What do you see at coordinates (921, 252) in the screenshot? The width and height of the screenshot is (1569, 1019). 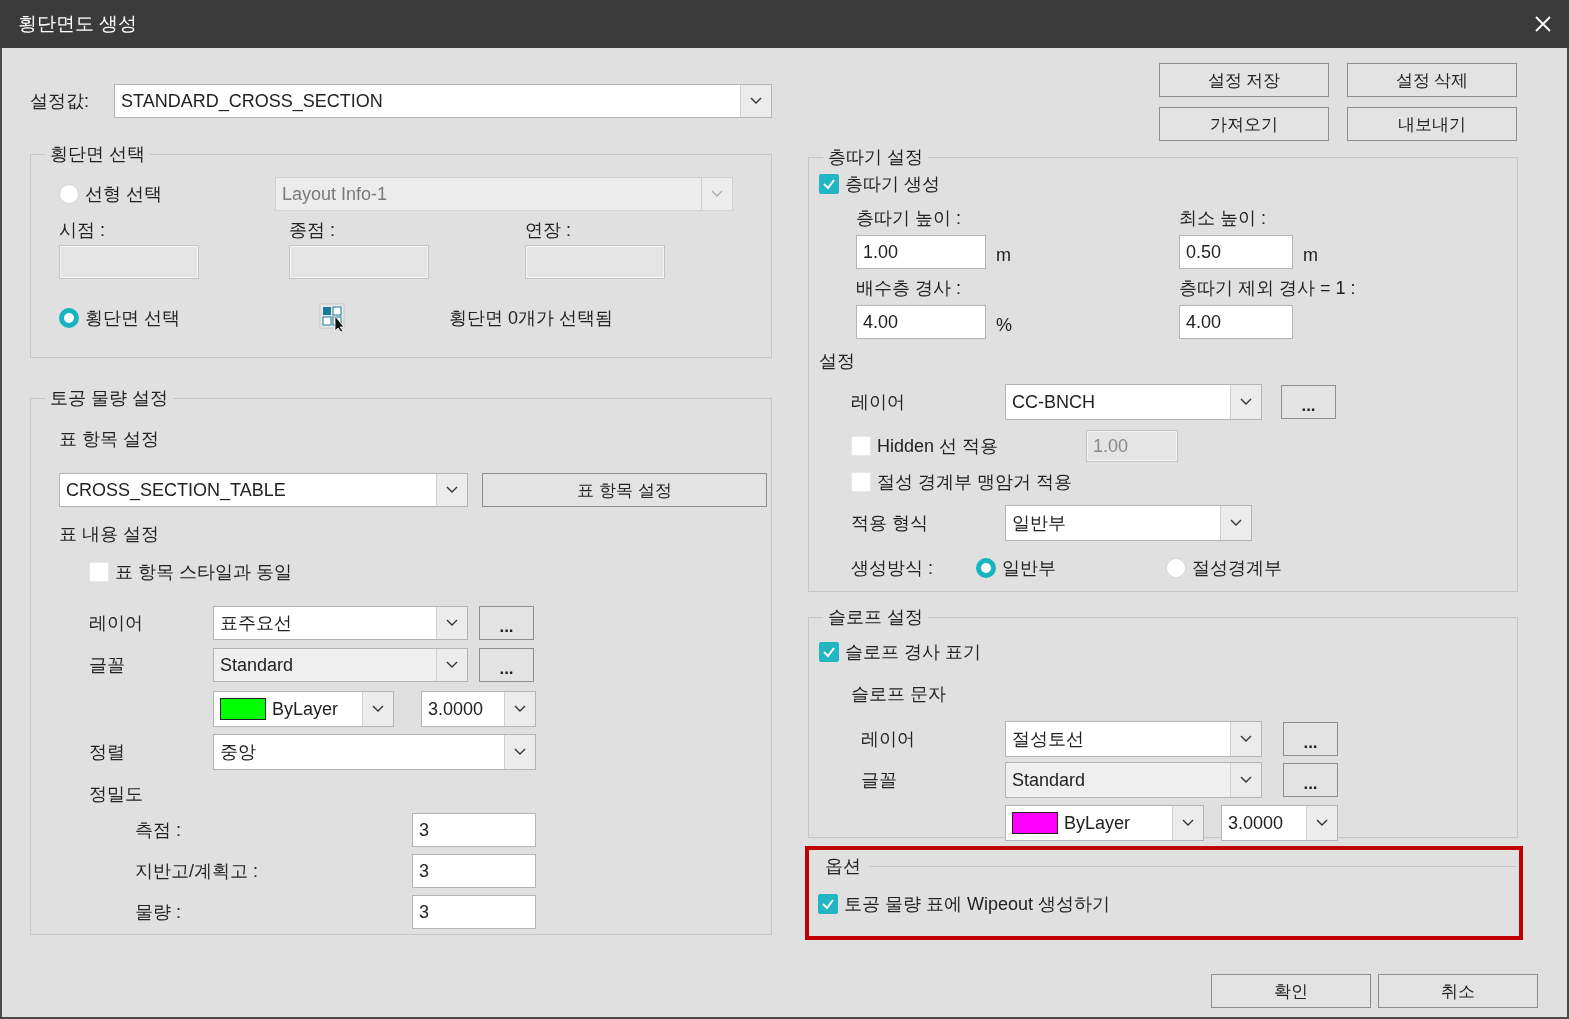 I see `input-field: 1.00` at bounding box center [921, 252].